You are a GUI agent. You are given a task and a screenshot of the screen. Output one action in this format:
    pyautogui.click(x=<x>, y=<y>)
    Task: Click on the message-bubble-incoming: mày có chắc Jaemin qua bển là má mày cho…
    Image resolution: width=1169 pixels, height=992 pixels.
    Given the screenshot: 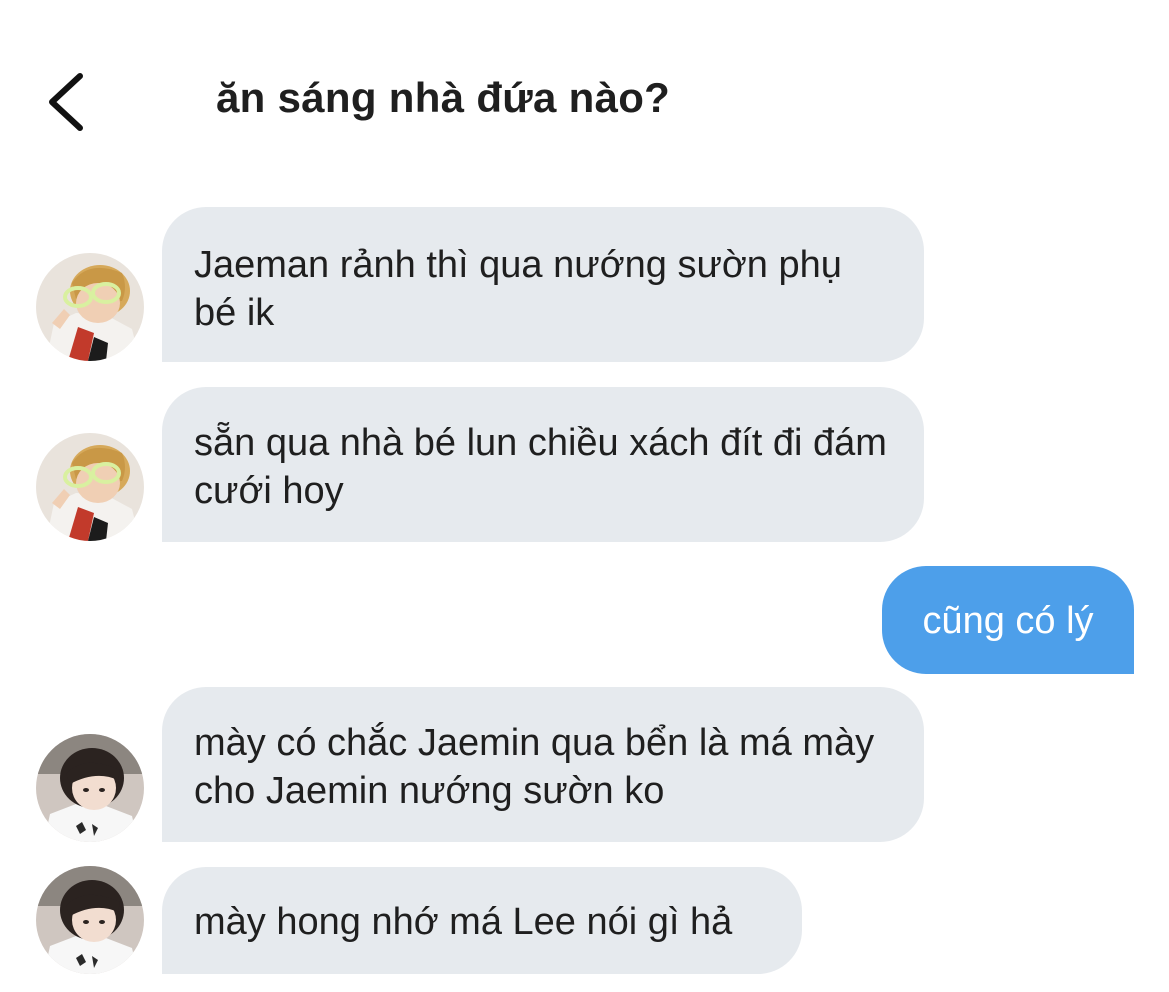 What is the action you would take?
    pyautogui.click(x=543, y=764)
    